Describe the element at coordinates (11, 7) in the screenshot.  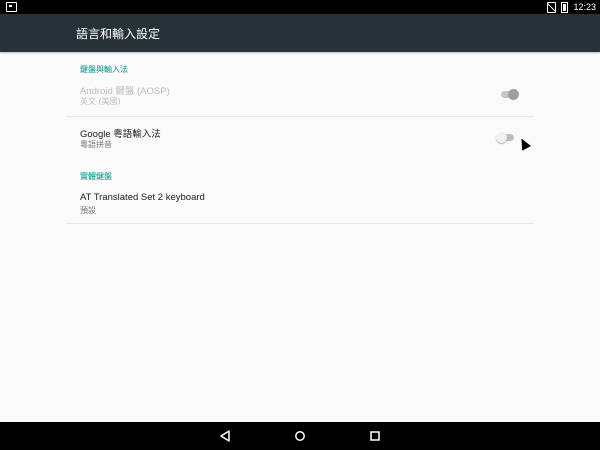
I see `notification-icon` at that location.